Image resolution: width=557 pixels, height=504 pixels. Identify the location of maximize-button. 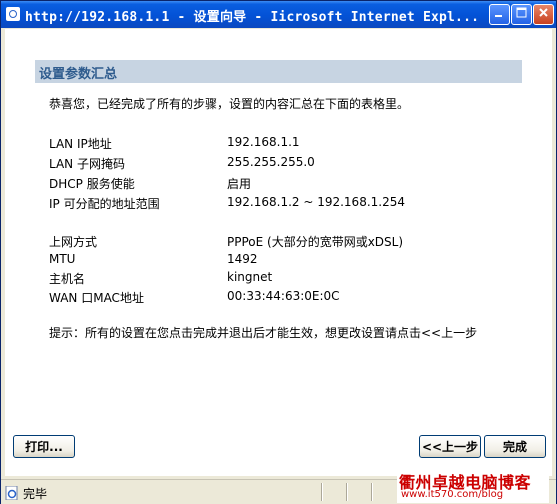
(521, 14).